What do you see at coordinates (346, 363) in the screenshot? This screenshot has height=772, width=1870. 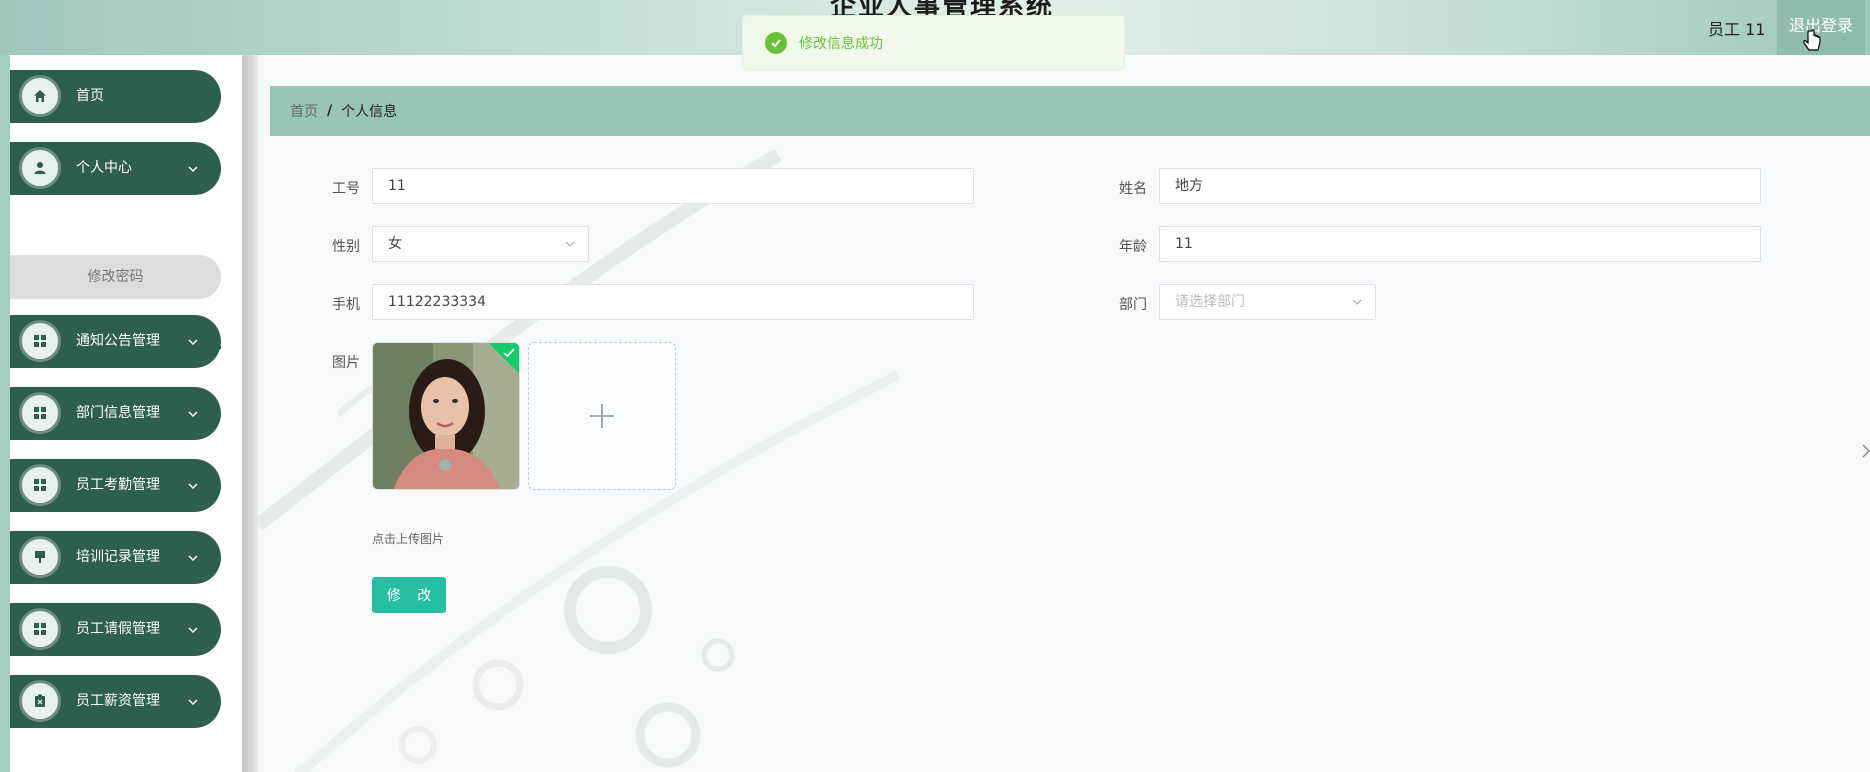 I see `photo-label: 图片` at bounding box center [346, 363].